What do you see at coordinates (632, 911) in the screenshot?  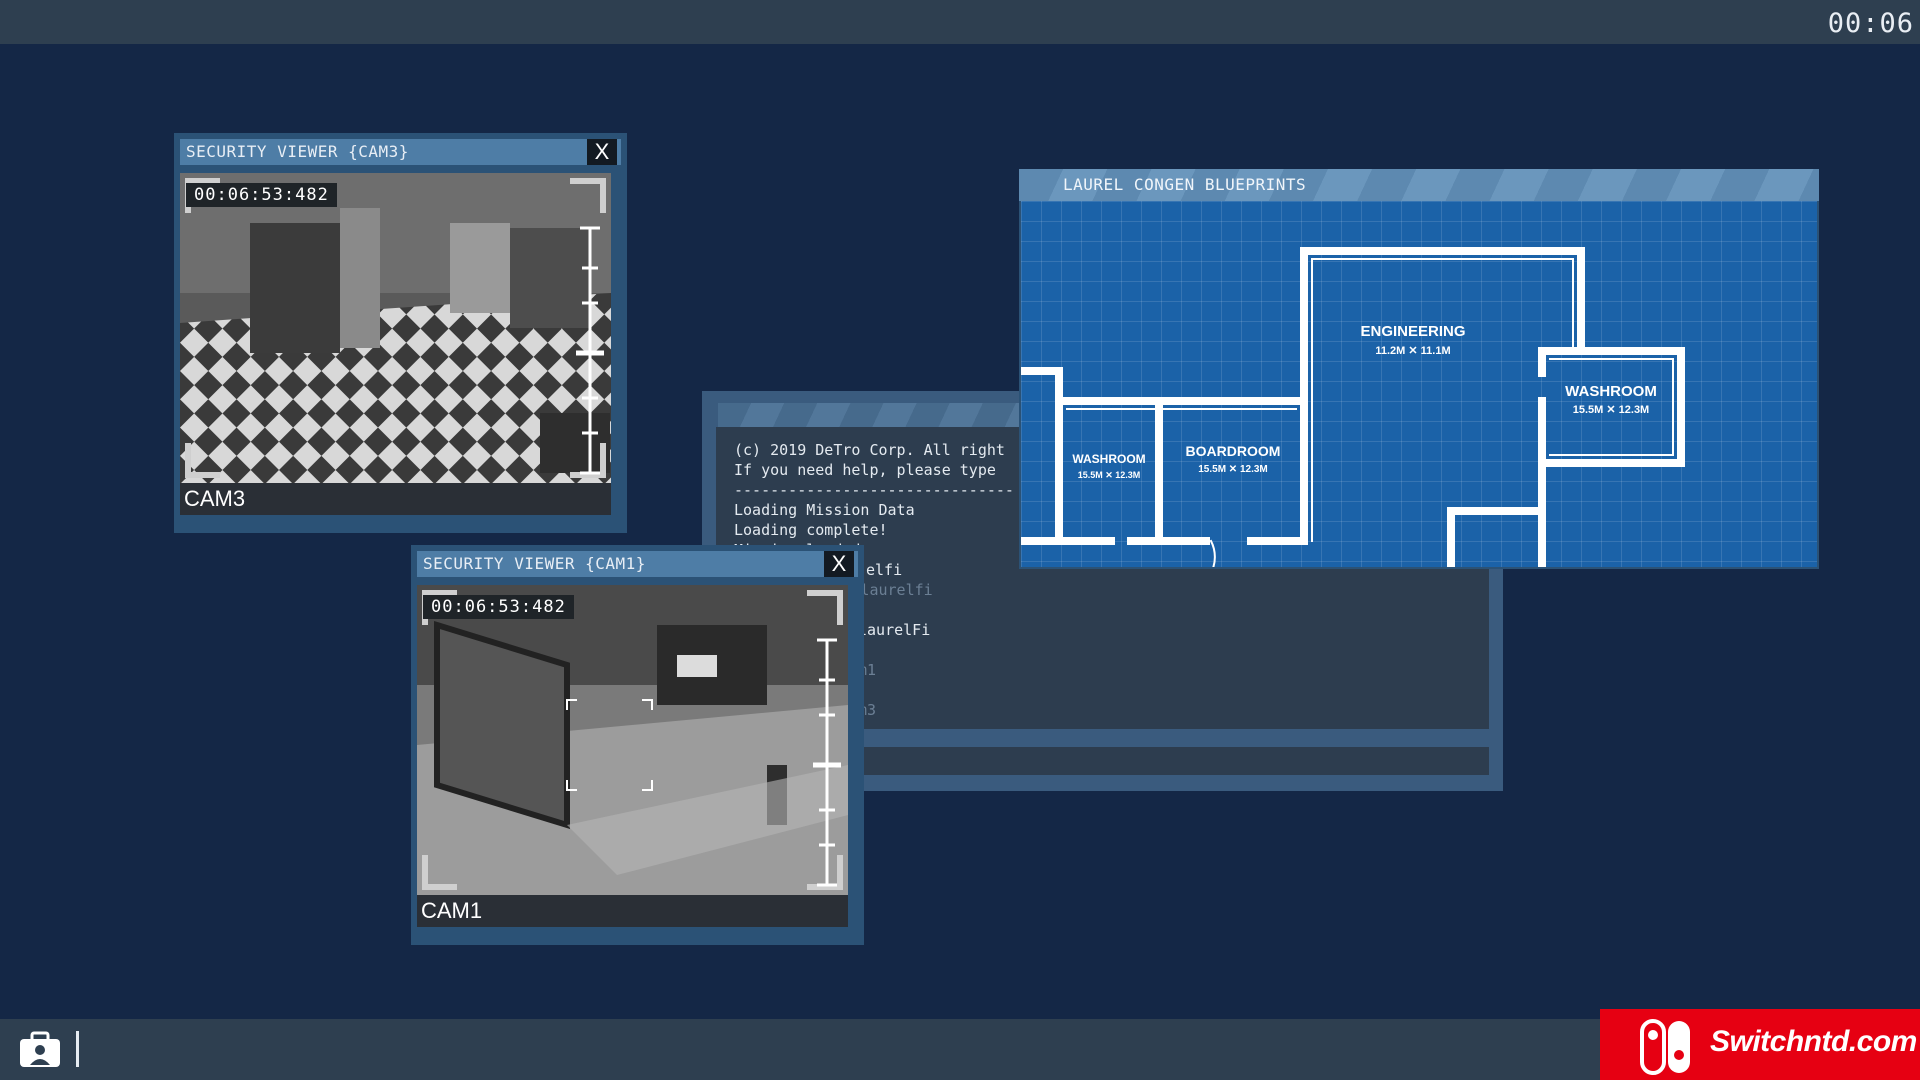 I see `cam1-label: CAM1` at bounding box center [632, 911].